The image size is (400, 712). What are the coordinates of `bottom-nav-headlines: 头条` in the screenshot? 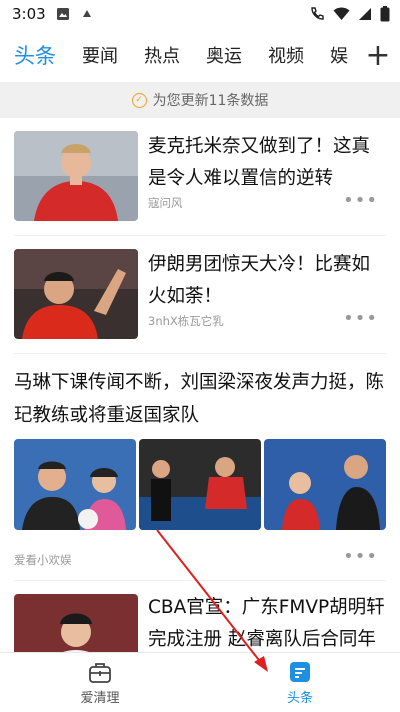 It's located at (300, 682).